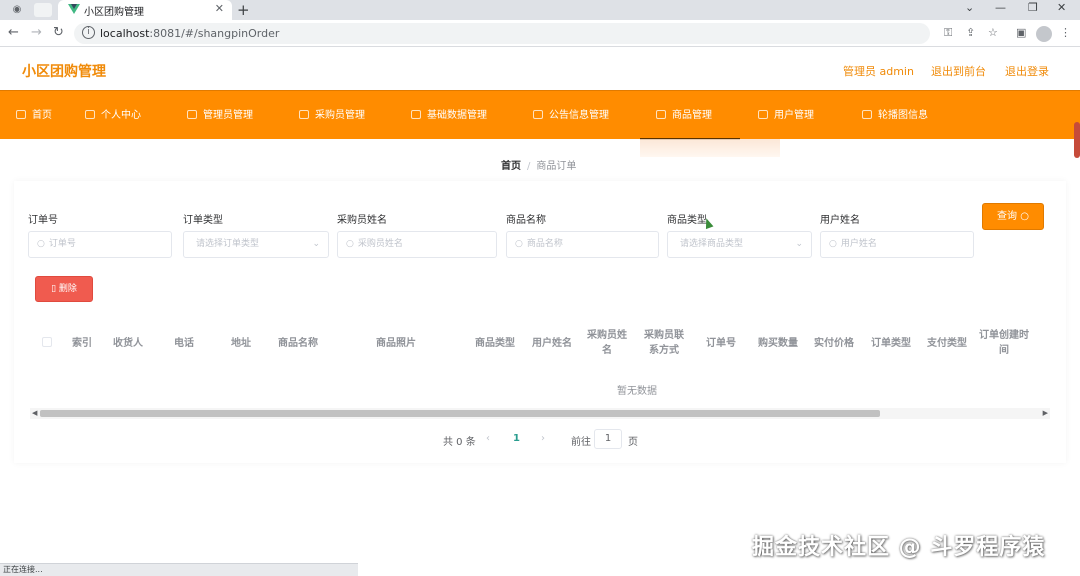 The height and width of the screenshot is (576, 1080). What do you see at coordinates (690, 115) in the screenshot?
I see `nav-item-product: 商品管理` at bounding box center [690, 115].